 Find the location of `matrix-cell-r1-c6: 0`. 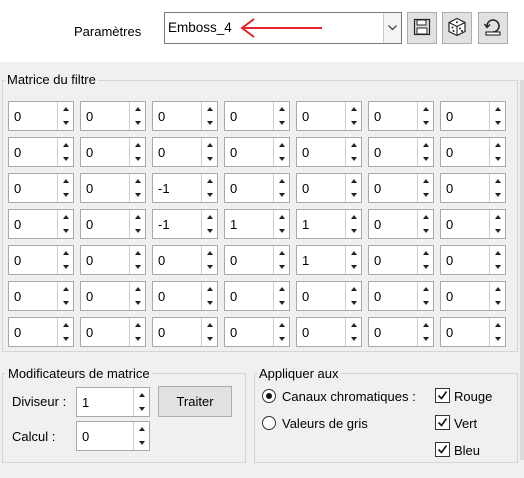

matrix-cell-r1-c6: 0 is located at coordinates (401, 116).